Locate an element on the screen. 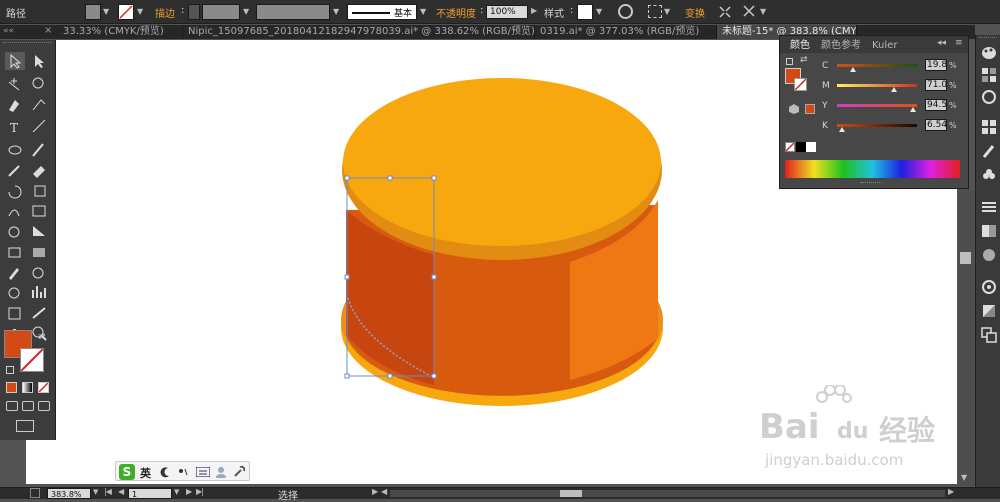 The height and width of the screenshot is (502, 1000). status-icon is located at coordinates (35, 493).